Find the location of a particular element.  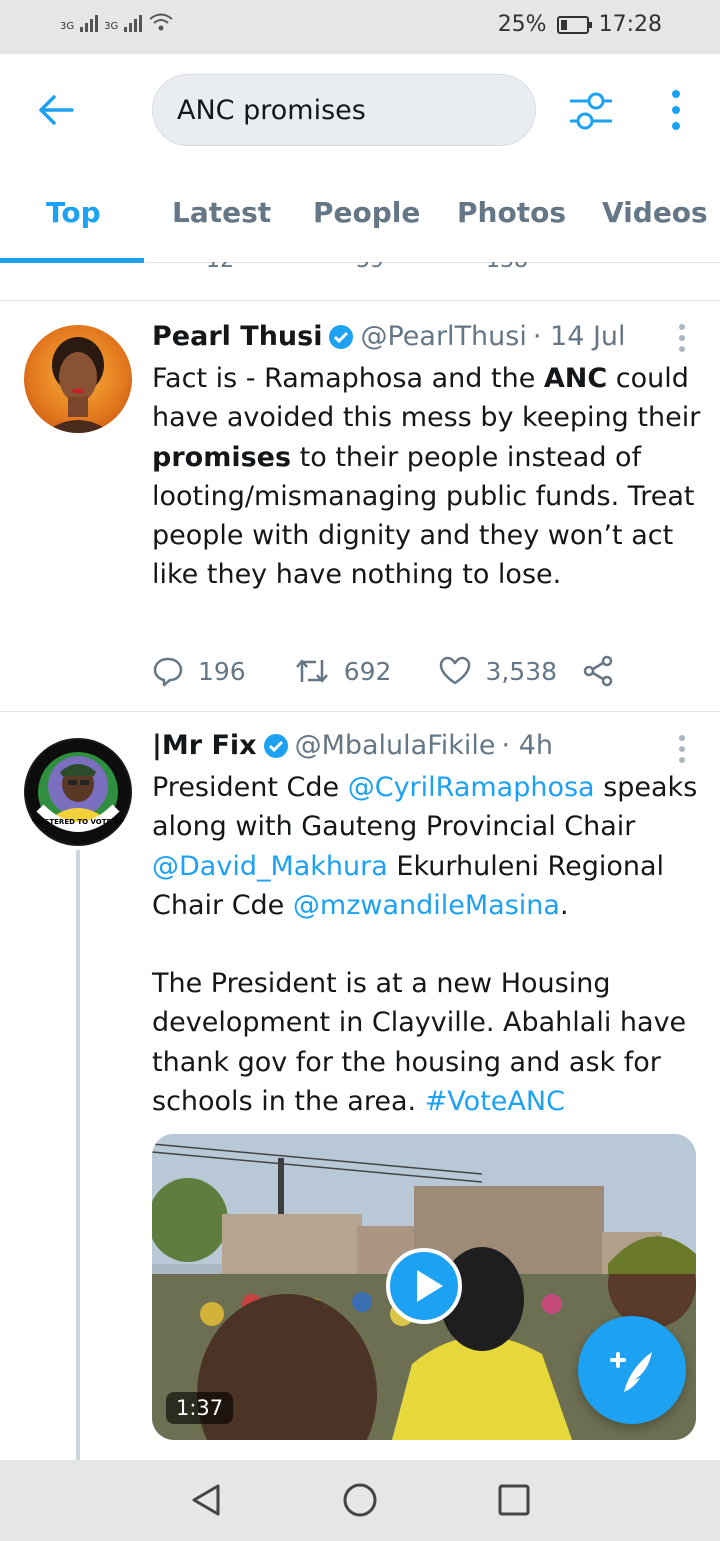

avatar is located at coordinates (78, 379).